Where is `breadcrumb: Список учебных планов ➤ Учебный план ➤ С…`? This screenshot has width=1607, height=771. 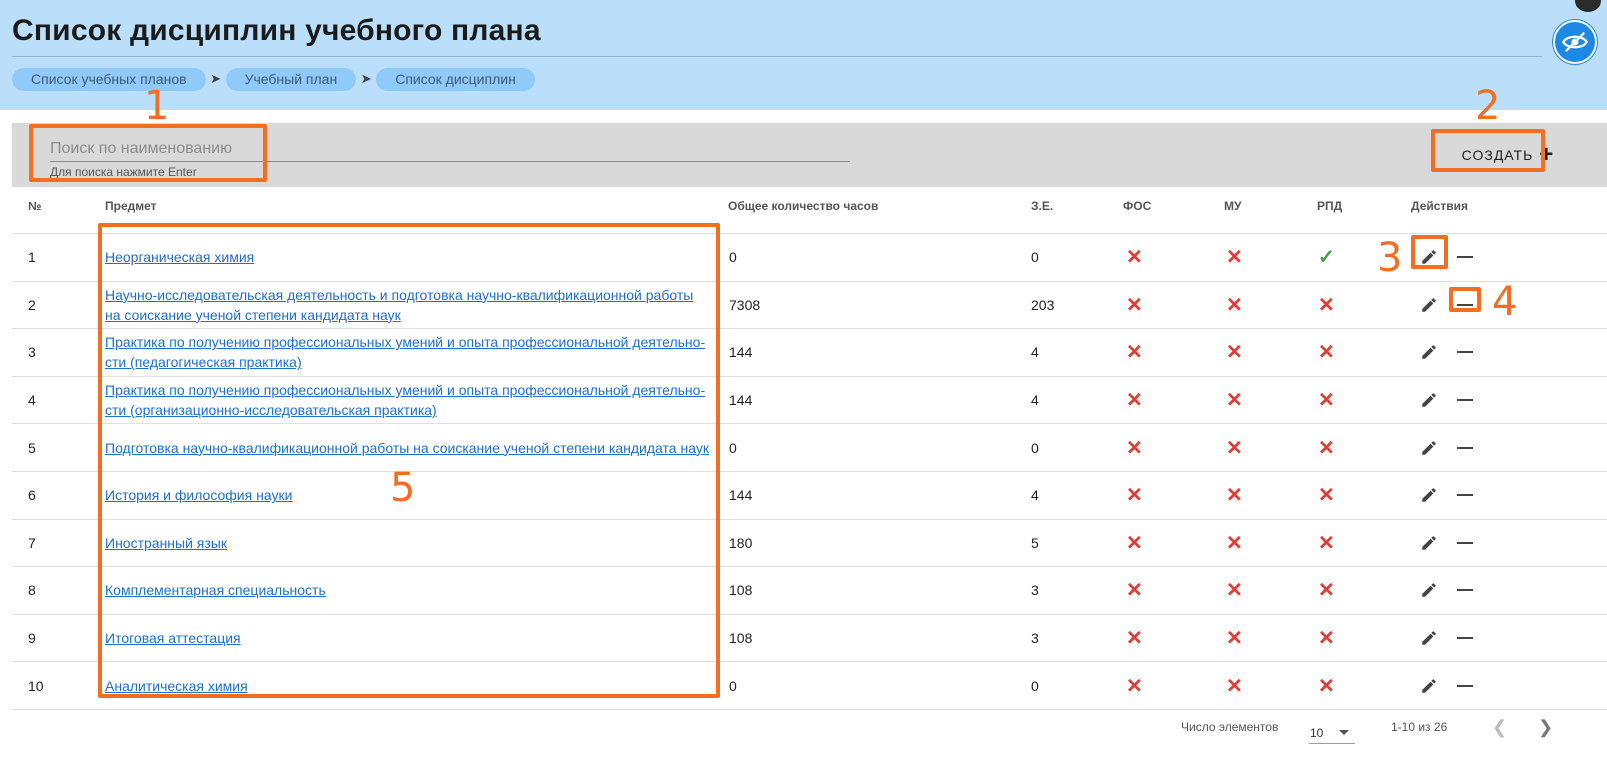
breadcrumb: Список учебных планов ➤ Учебный план ➤ С… is located at coordinates (273, 79).